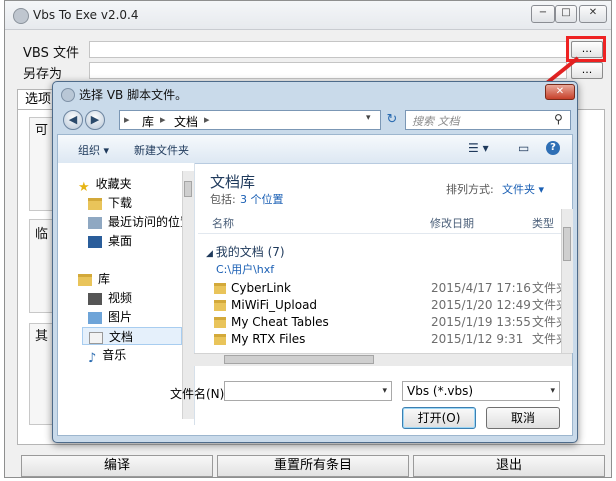  Describe the element at coordinates (84, 187) in the screenshot. I see `star-icon: ★` at that location.